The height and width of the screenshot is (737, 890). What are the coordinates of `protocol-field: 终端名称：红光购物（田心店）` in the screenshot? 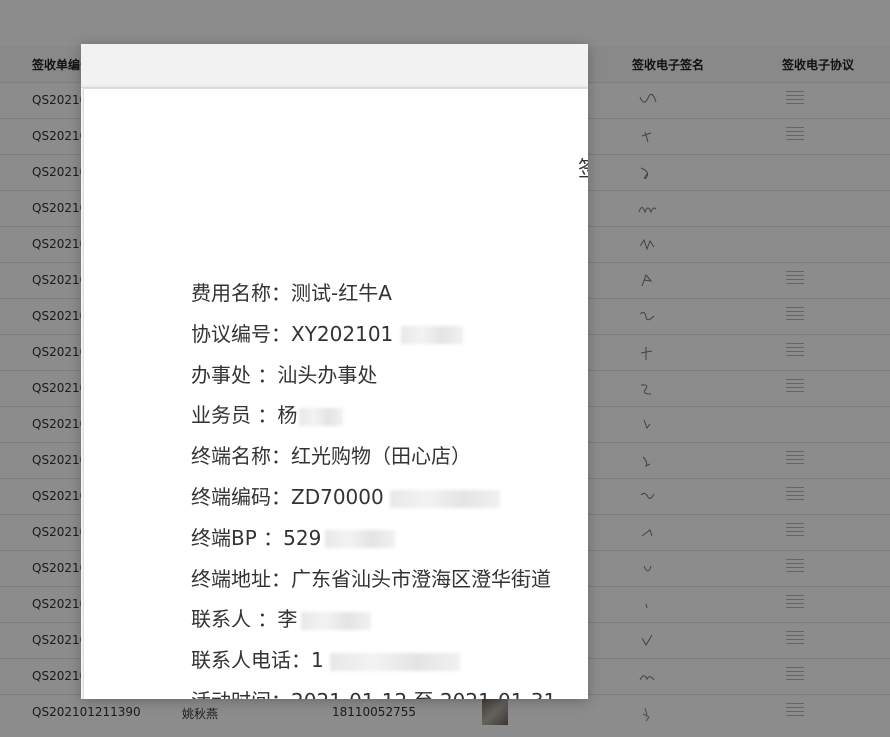 It's located at (331, 455).